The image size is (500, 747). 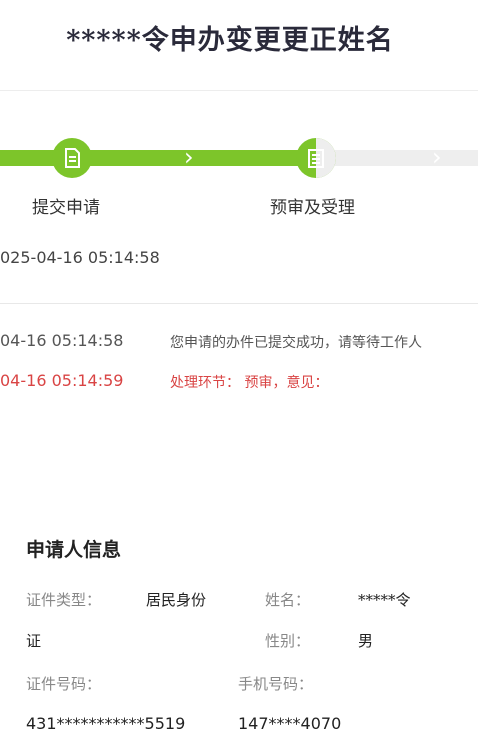 I want to click on id-type-label: 证件类型：, so click(x=64, y=600).